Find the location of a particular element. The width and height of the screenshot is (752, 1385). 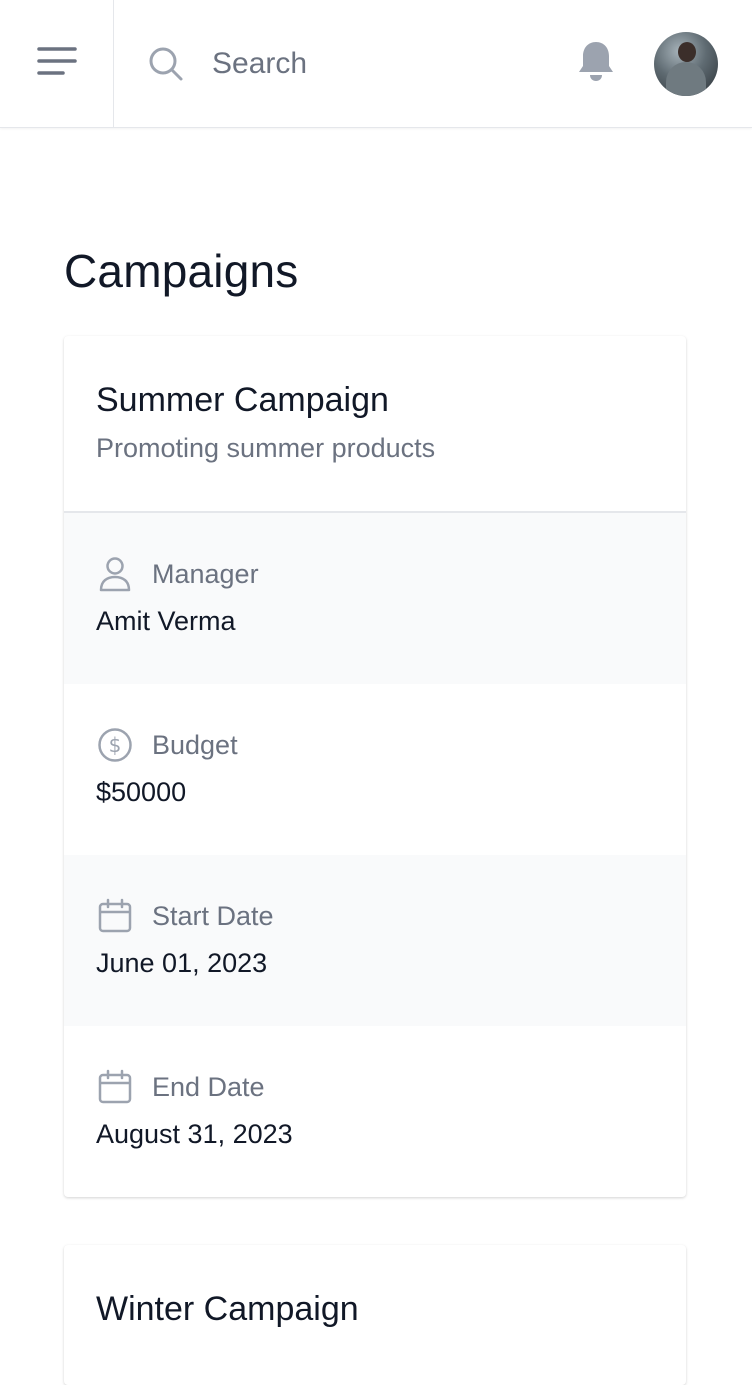

avatar-body is located at coordinates (686, 78).